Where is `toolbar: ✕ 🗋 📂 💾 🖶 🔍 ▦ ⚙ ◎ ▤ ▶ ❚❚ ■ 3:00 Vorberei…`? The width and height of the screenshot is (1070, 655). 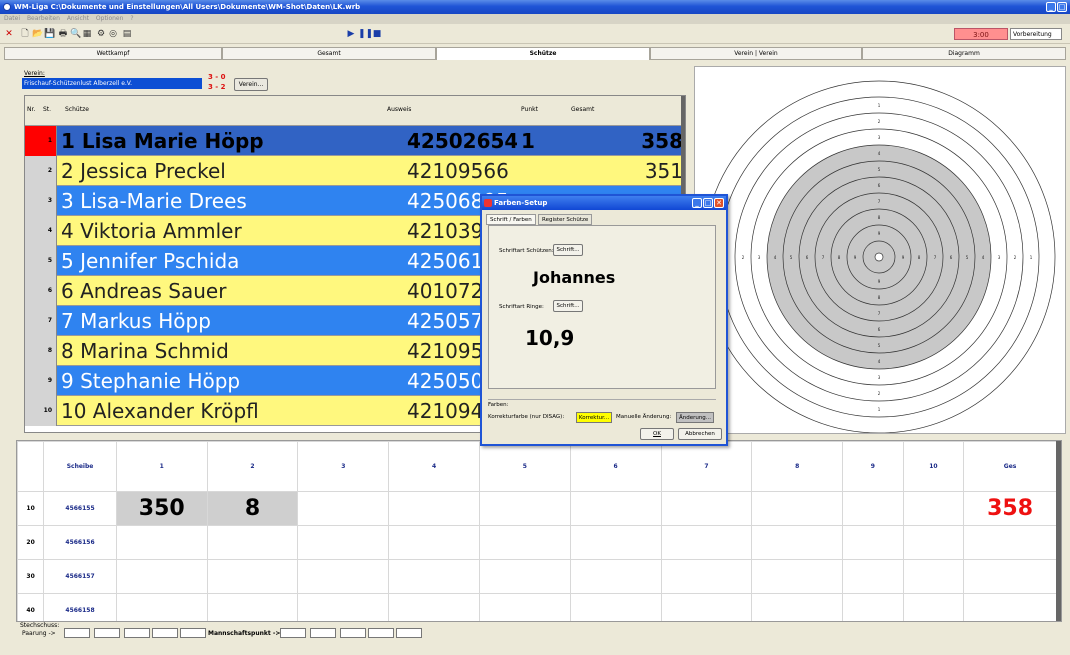 toolbar: ✕ 🗋 📂 💾 🖶 🔍 ▦ ⚙ ◎ ▤ ▶ ❚❚ ■ 3:00 Vorberei… is located at coordinates (535, 34).